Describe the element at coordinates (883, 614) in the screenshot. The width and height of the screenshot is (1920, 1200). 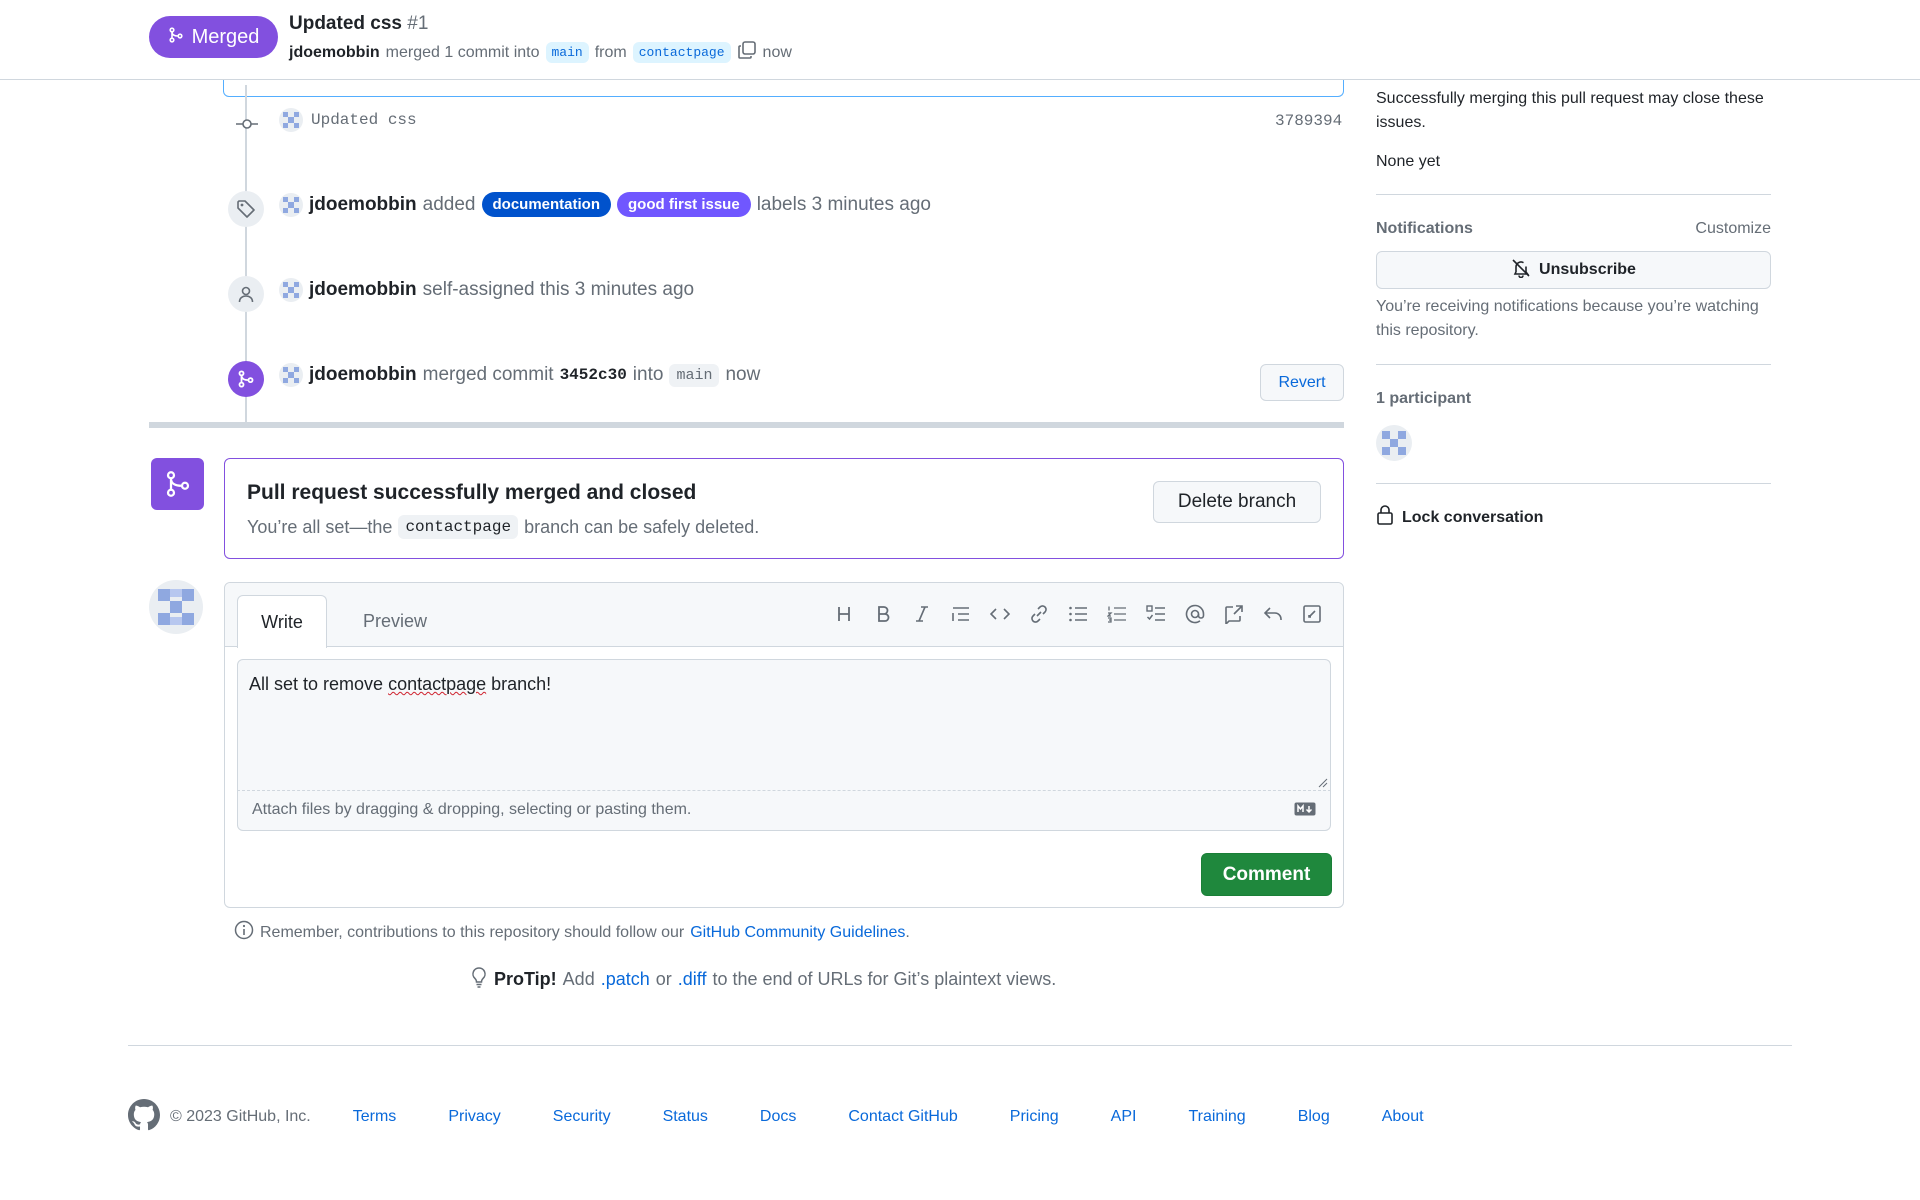
I see `bold-icon` at that location.